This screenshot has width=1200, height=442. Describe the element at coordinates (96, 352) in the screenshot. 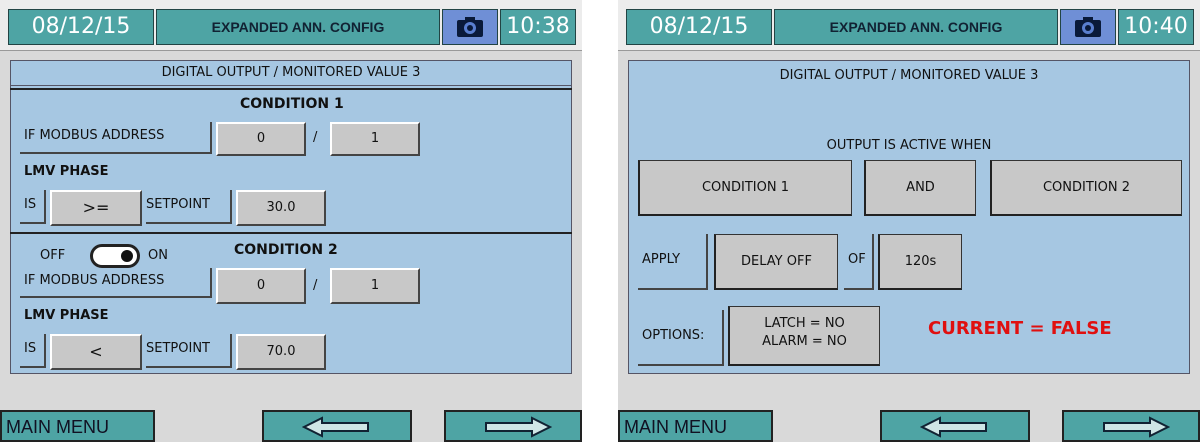

I see `operator-select: <` at that location.